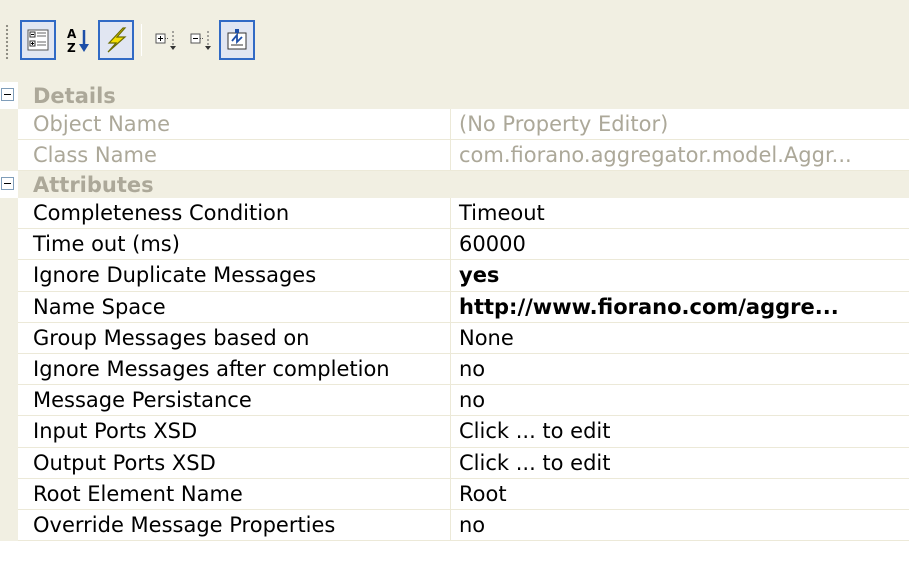 This screenshot has width=909, height=582. I want to click on sort-alphabetical-icon: A Z, so click(78, 40).